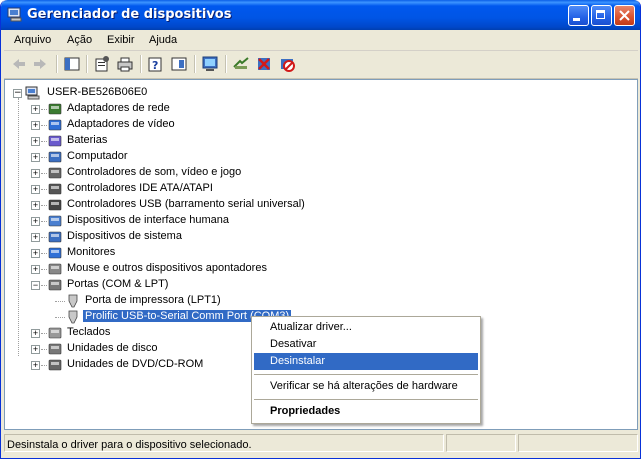 This screenshot has width=641, height=459. Describe the element at coordinates (121, 124) in the screenshot. I see `tree-item-label: Adaptadores de vídeo` at that location.